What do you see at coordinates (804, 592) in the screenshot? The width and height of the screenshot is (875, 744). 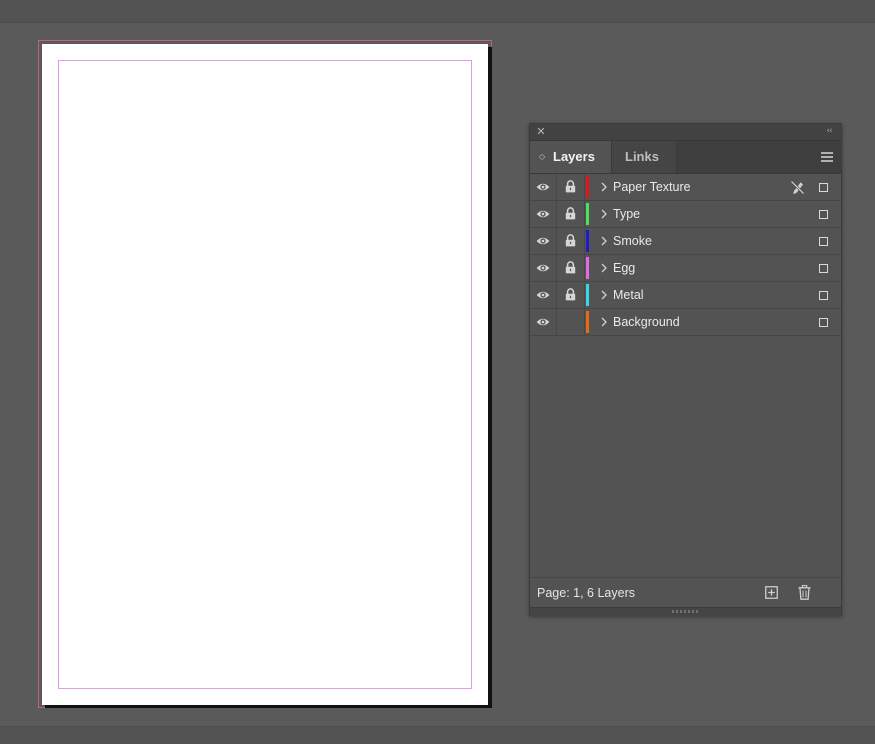 I see `trash-icon` at bounding box center [804, 592].